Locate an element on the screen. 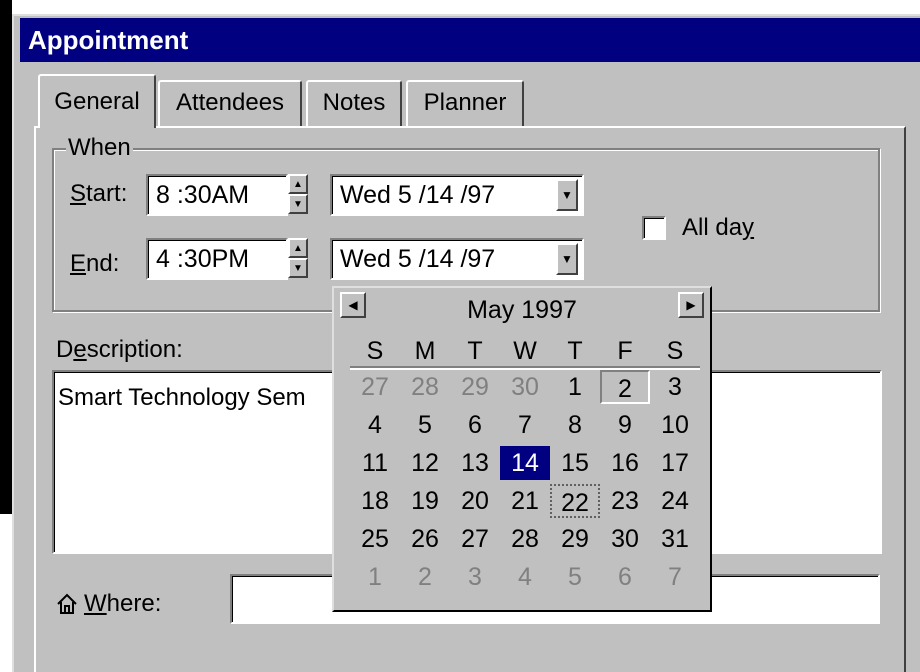  all-day-label-text: All da is located at coordinates (712, 227).